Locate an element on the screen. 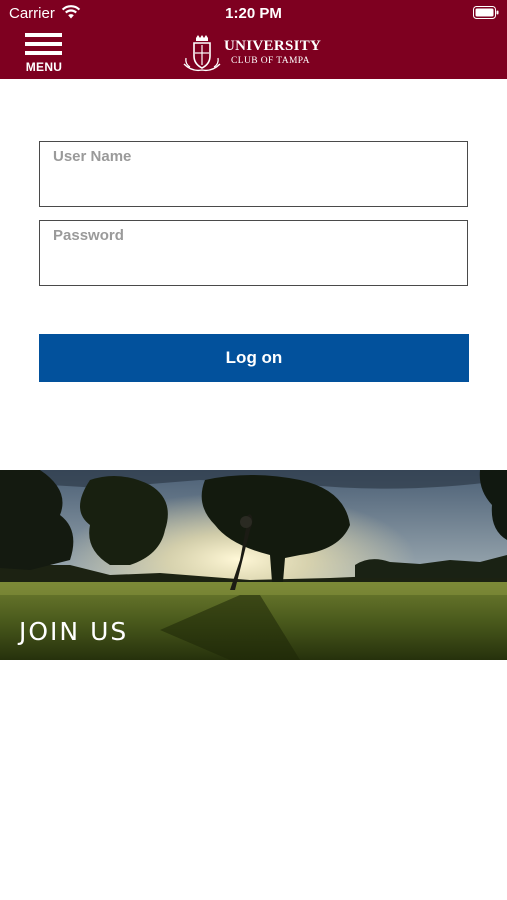 Image resolution: width=507 pixels, height=900 pixels. status-bar: Carrier 1:20 PM is located at coordinates (253, 14).